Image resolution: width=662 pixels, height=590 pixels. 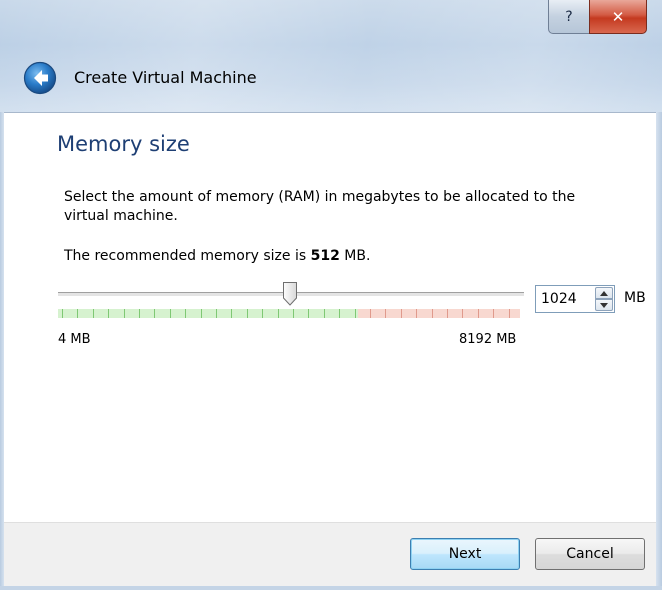 What do you see at coordinates (488, 339) in the screenshot?
I see `slider-max-label: 8192 MB` at bounding box center [488, 339].